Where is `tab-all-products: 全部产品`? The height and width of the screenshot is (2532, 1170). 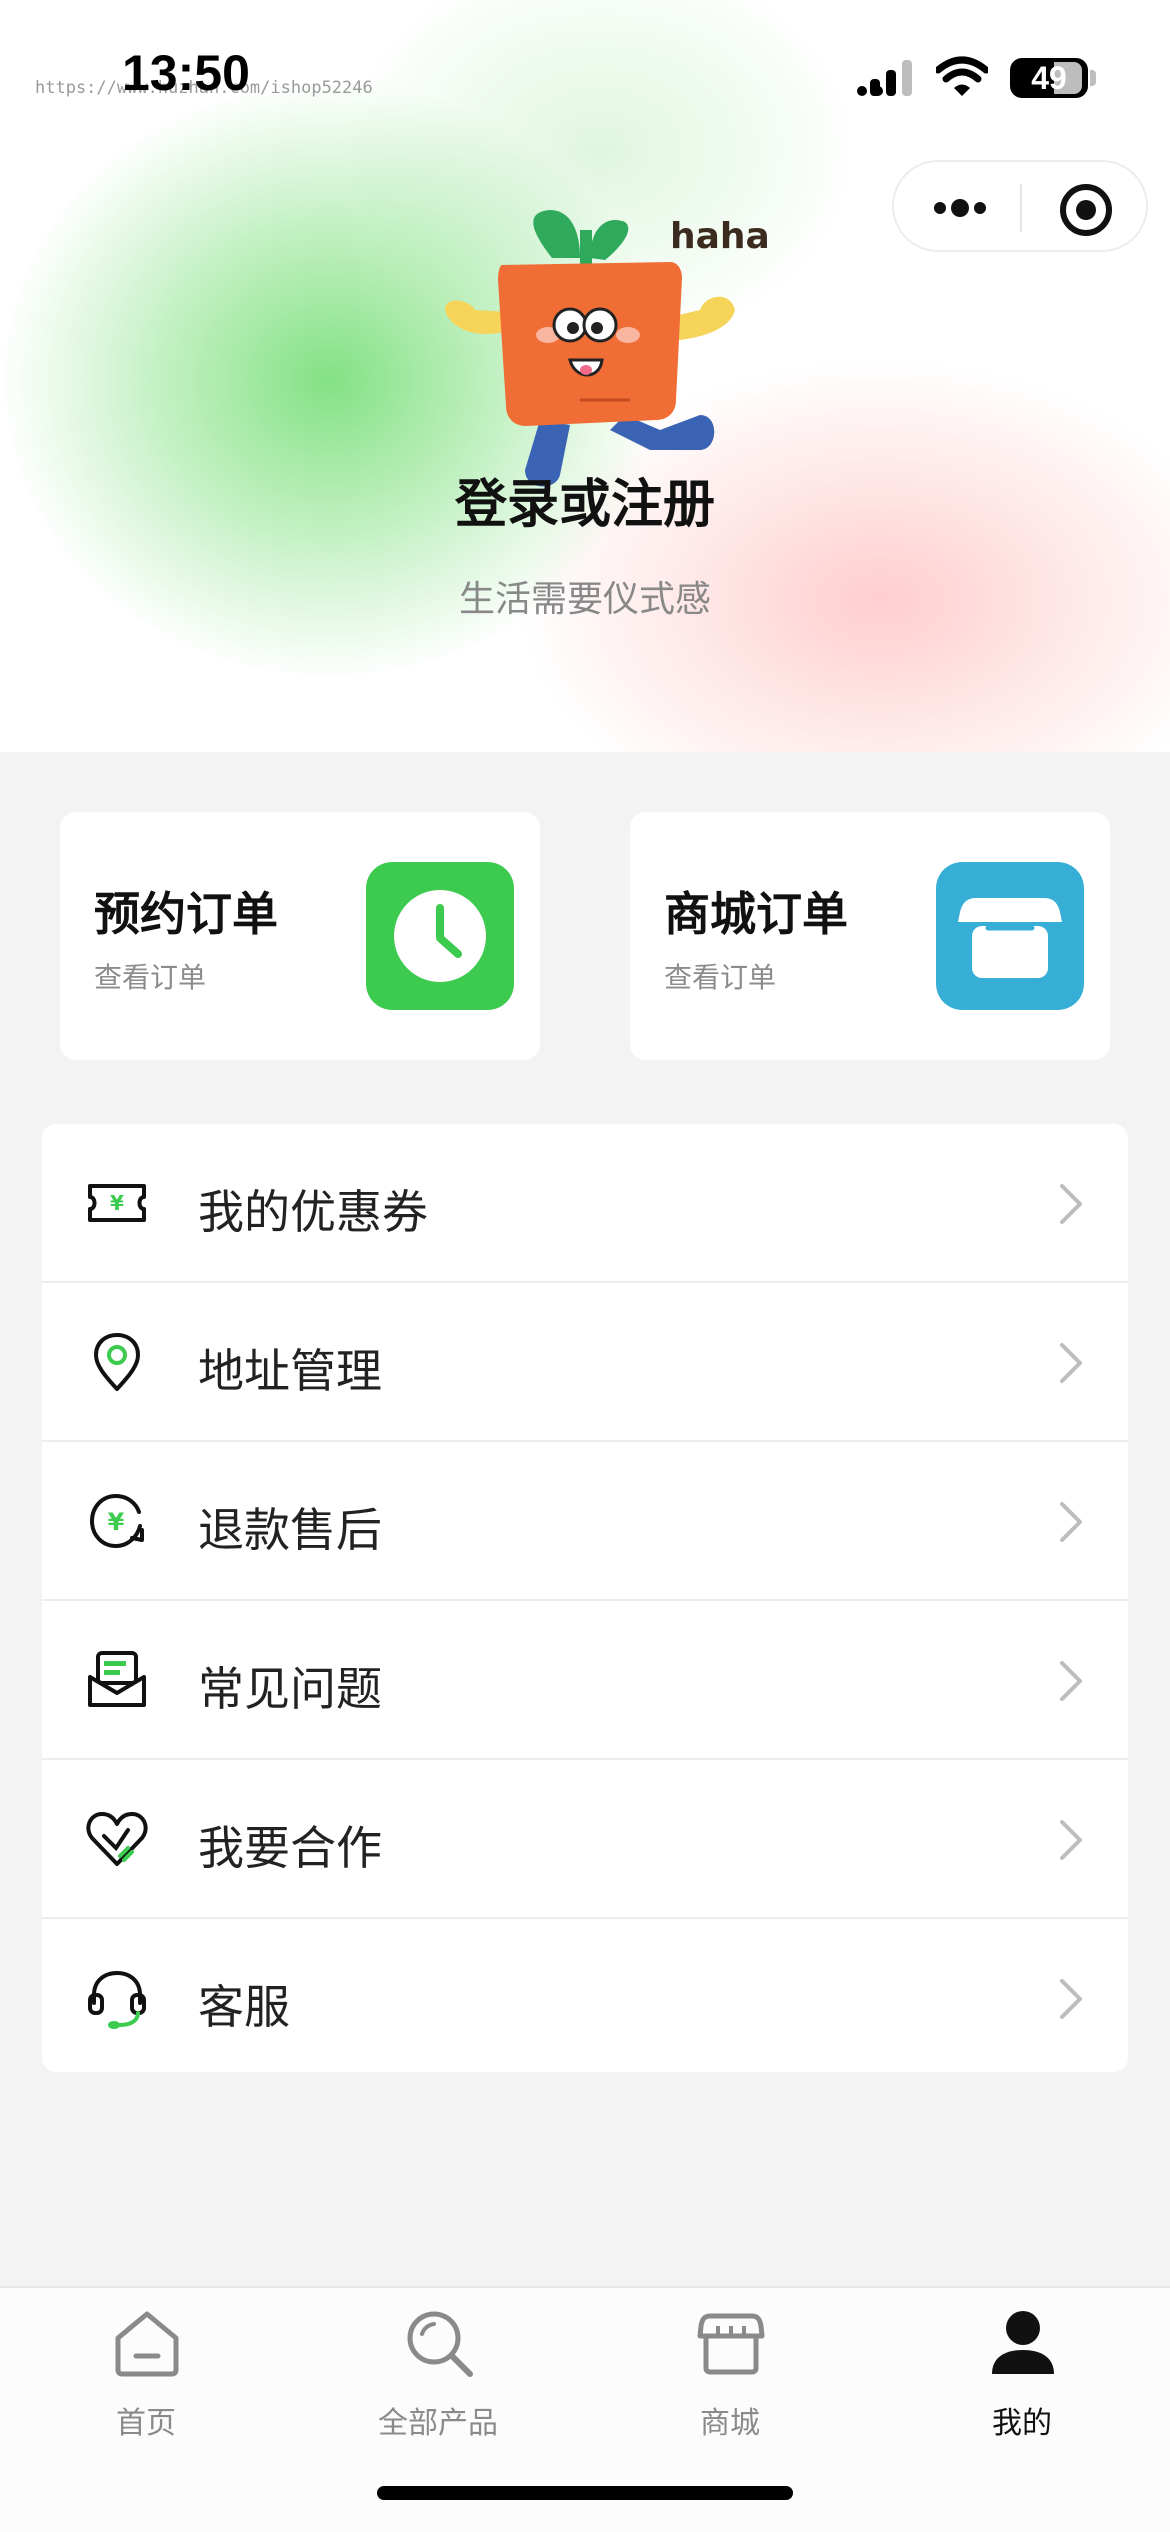
tab-all-products: 全部产品 is located at coordinates (438, 2378).